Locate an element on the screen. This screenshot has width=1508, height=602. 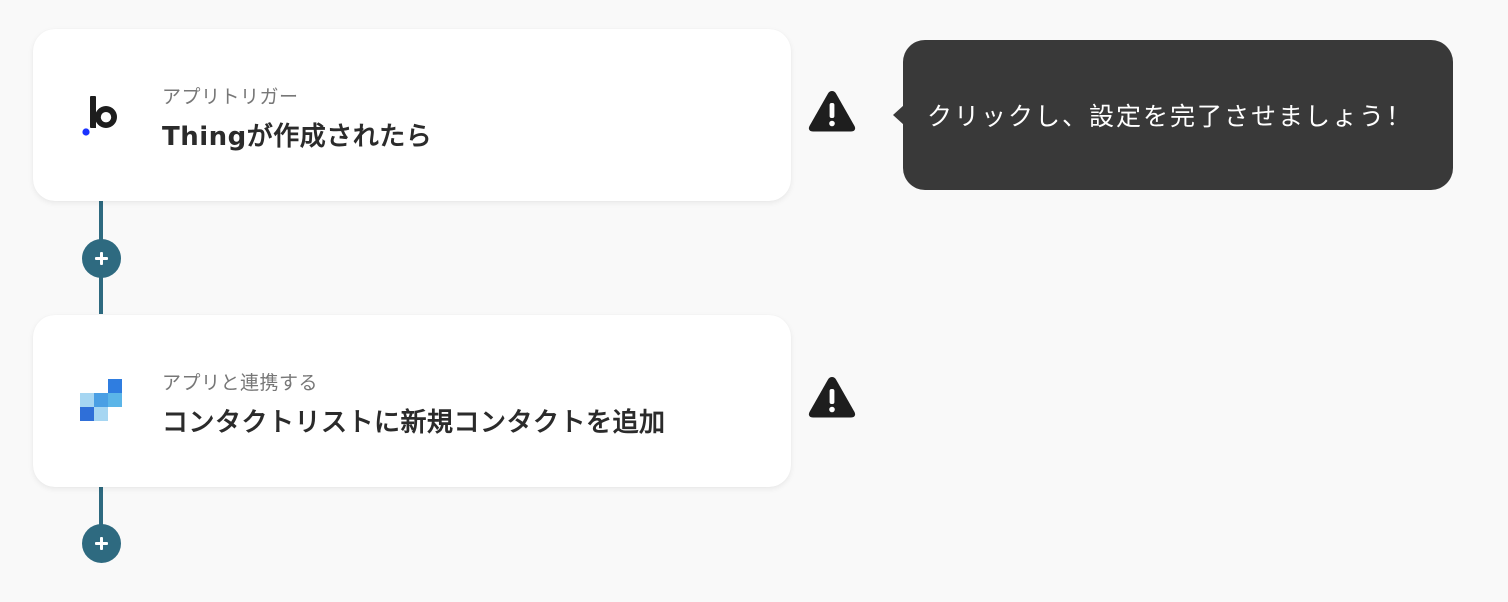
trigger-step-card: アプリトリガー Thingが作成されたら is located at coordinates (412, 115).